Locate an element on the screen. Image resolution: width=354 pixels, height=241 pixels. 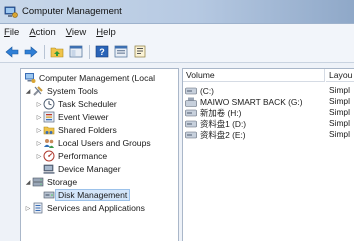
menu-bar: File Action View Help is located at coordinates (177, 32).